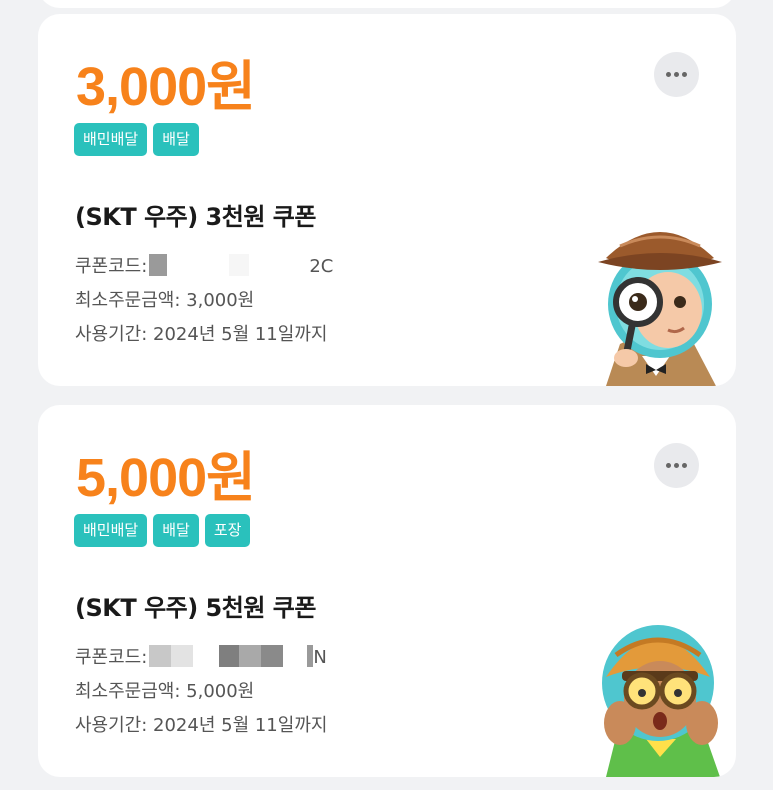 This screenshot has width=773, height=790. Describe the element at coordinates (320, 657) in the screenshot. I see `coupon-code-tail: N` at that location.